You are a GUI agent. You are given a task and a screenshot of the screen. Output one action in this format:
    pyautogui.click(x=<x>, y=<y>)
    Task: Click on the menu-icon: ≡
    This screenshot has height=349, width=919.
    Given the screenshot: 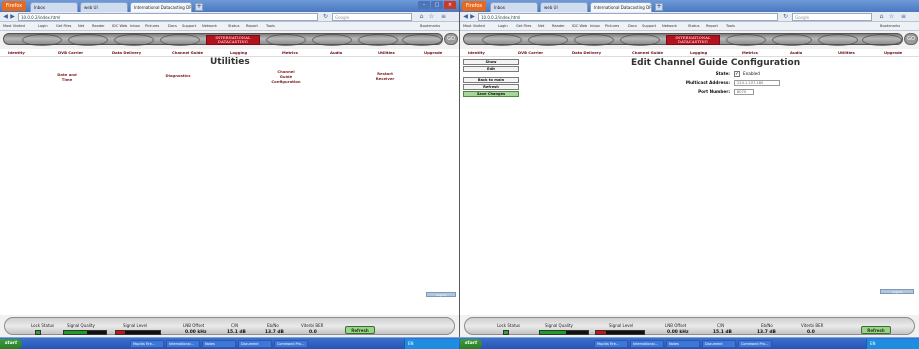 What is the action you would take?
    pyautogui.click(x=903, y=16)
    